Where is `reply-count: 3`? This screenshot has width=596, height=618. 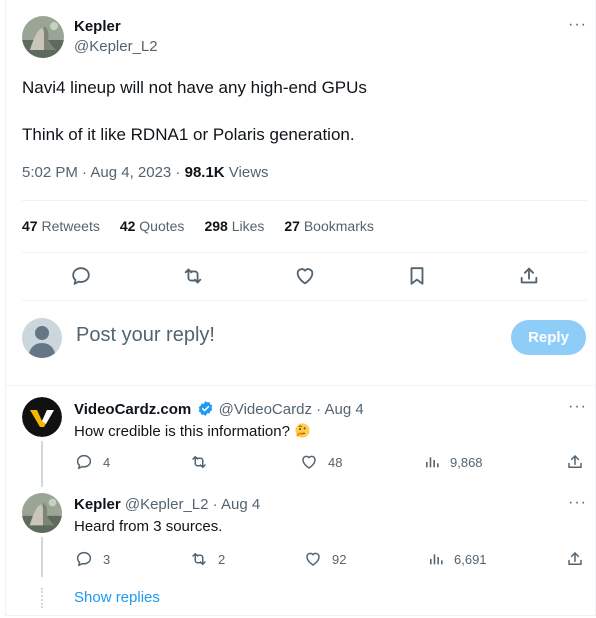 reply-count: 3 is located at coordinates (107, 559).